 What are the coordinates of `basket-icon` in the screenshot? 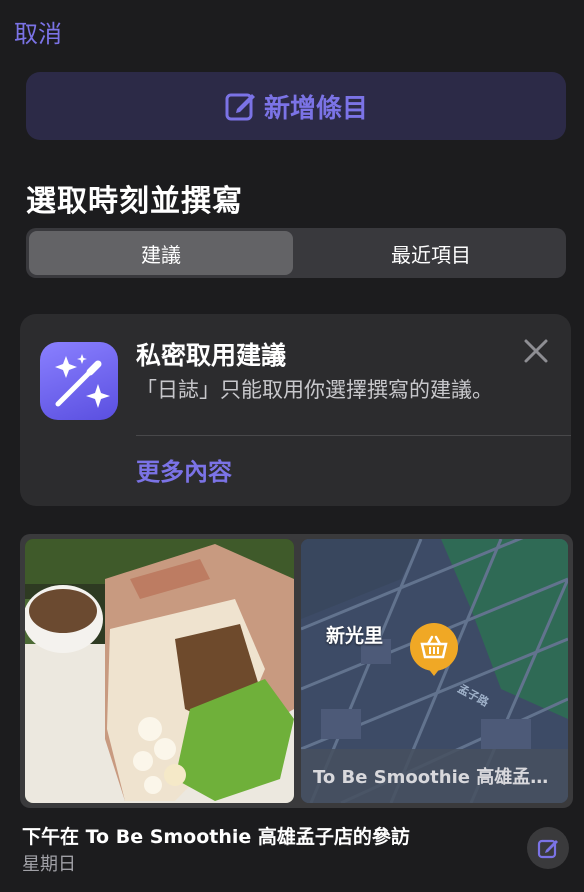 It's located at (434, 647).